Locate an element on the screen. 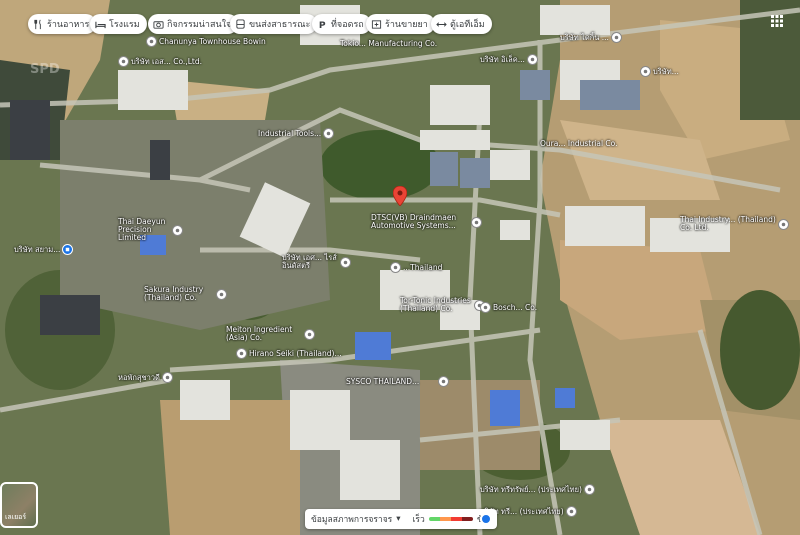 The height and width of the screenshot is (535, 800). chip-attractions: กิจกรรมน่าสนใจ is located at coordinates (193, 24).